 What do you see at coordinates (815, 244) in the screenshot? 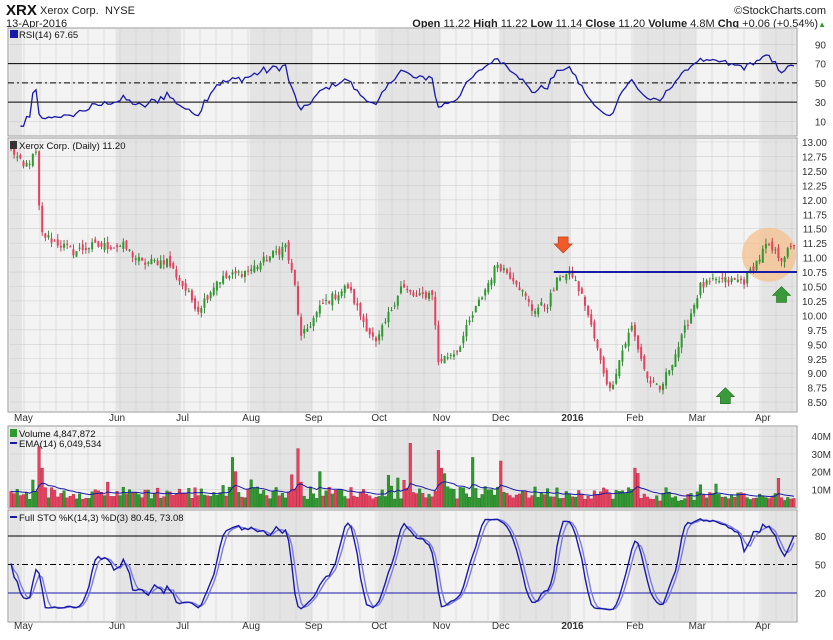
I see `price-tick-label: 11.25` at bounding box center [815, 244].